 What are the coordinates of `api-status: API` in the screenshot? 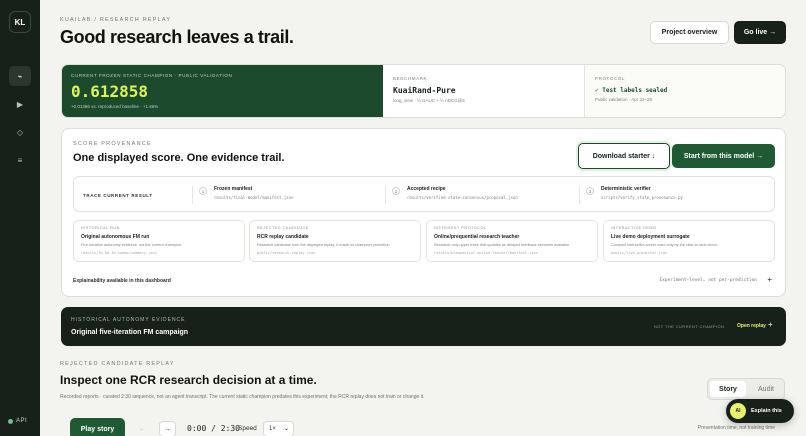 It's located at (17, 421).